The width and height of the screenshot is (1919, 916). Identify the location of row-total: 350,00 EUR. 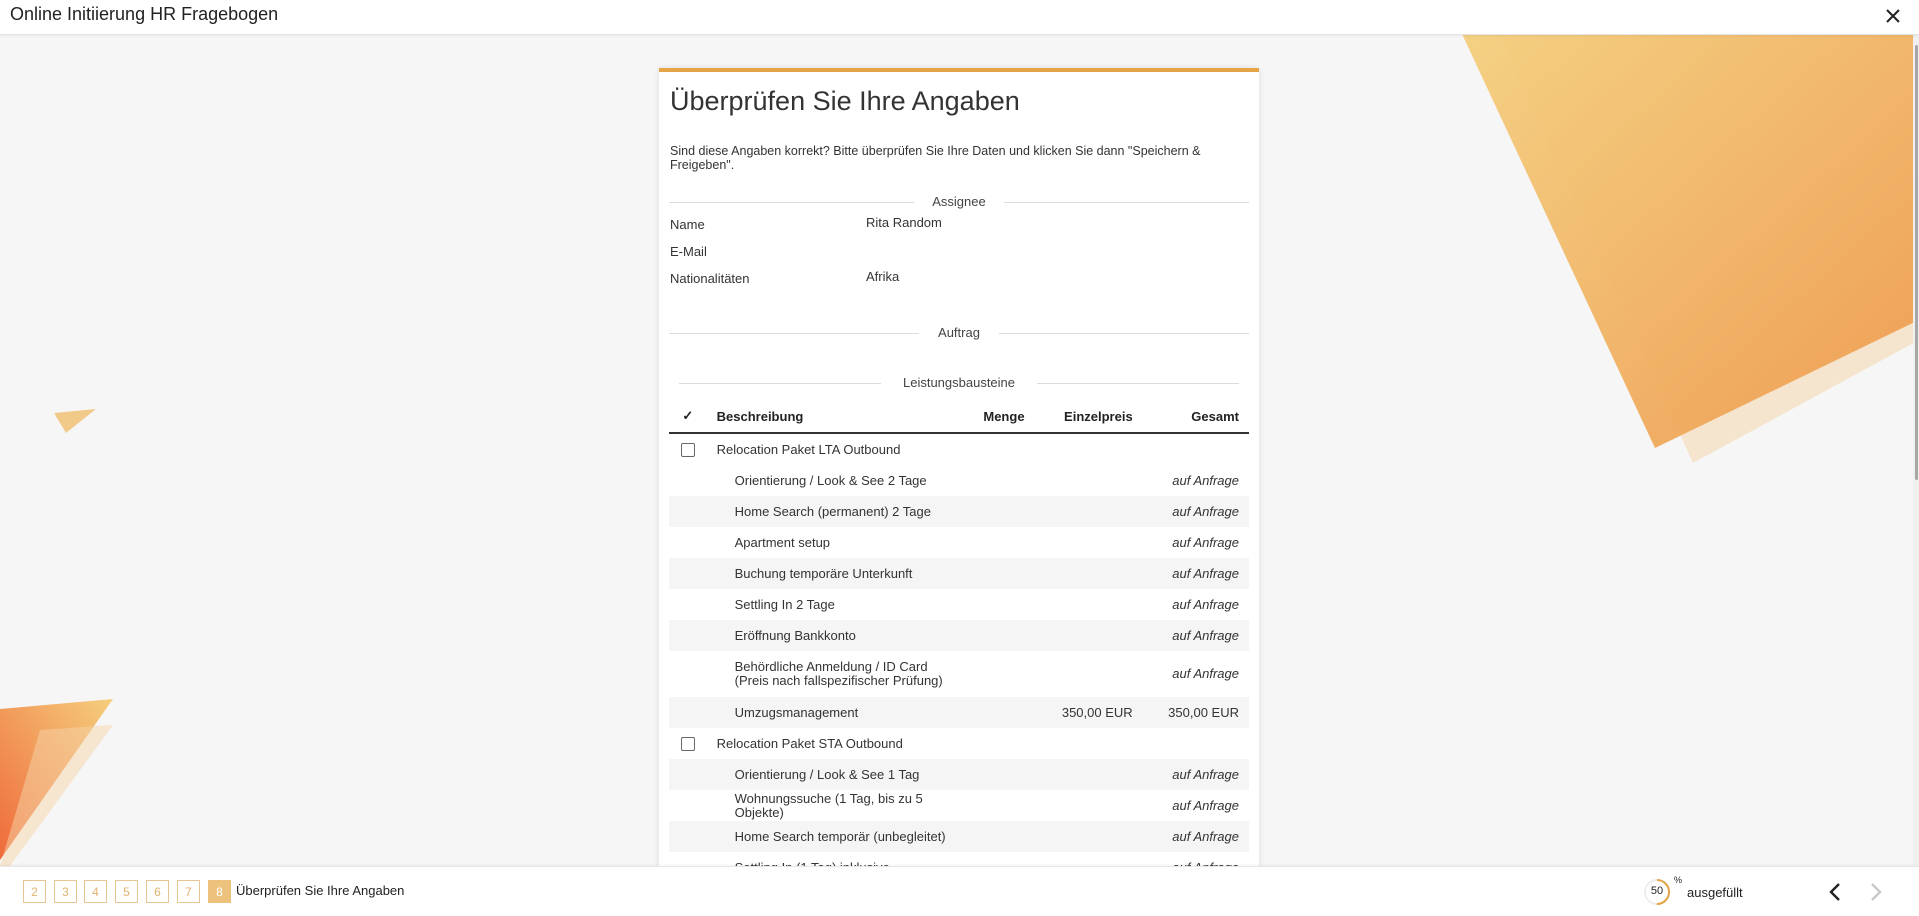
(1195, 712).